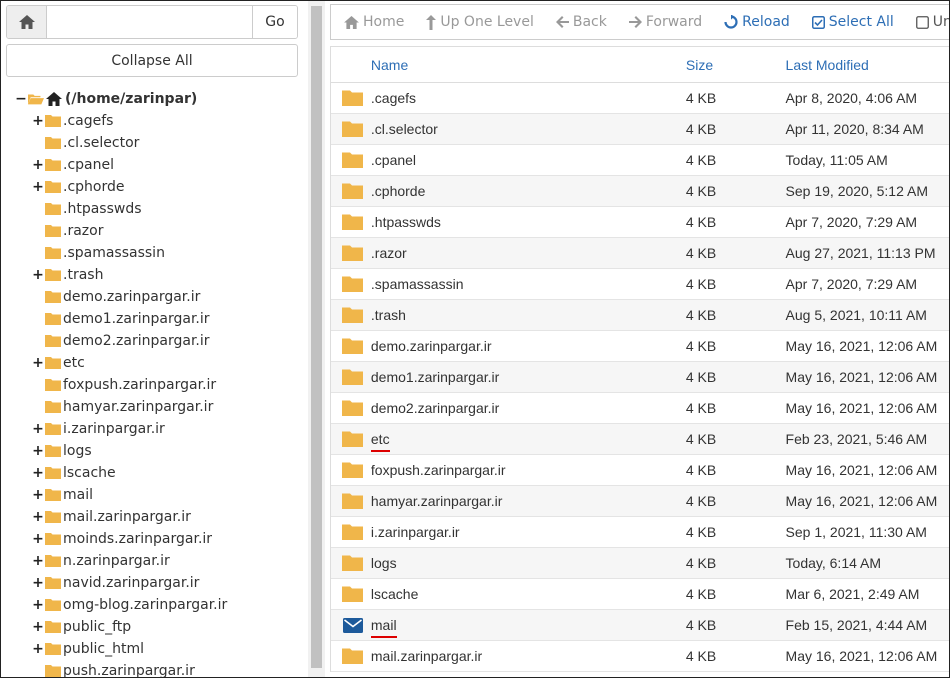  I want to click on tree-item: +.razor, so click(151, 231).